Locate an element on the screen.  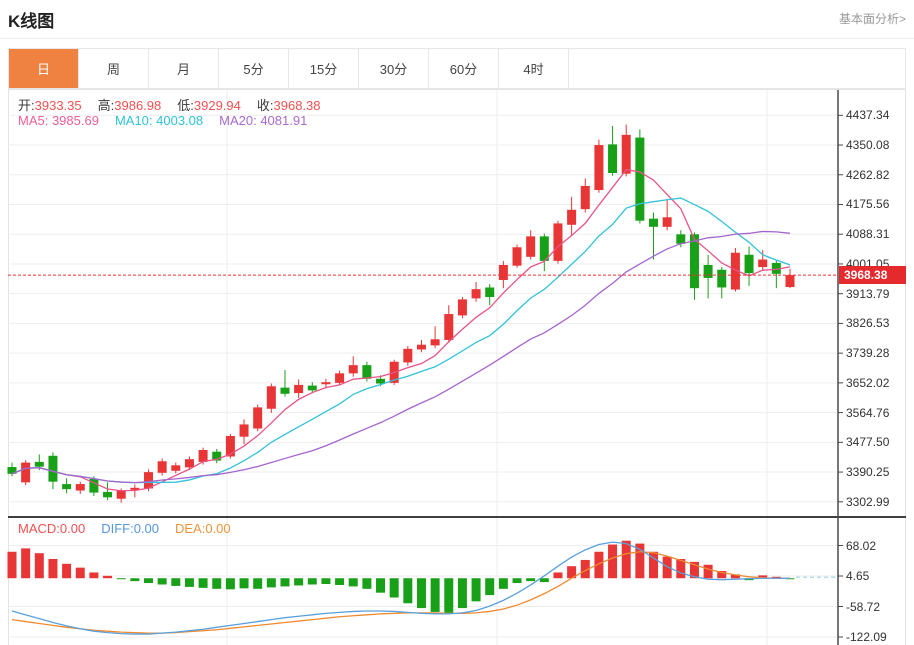
current-price-badge: 3968.38 is located at coordinates (872, 275).